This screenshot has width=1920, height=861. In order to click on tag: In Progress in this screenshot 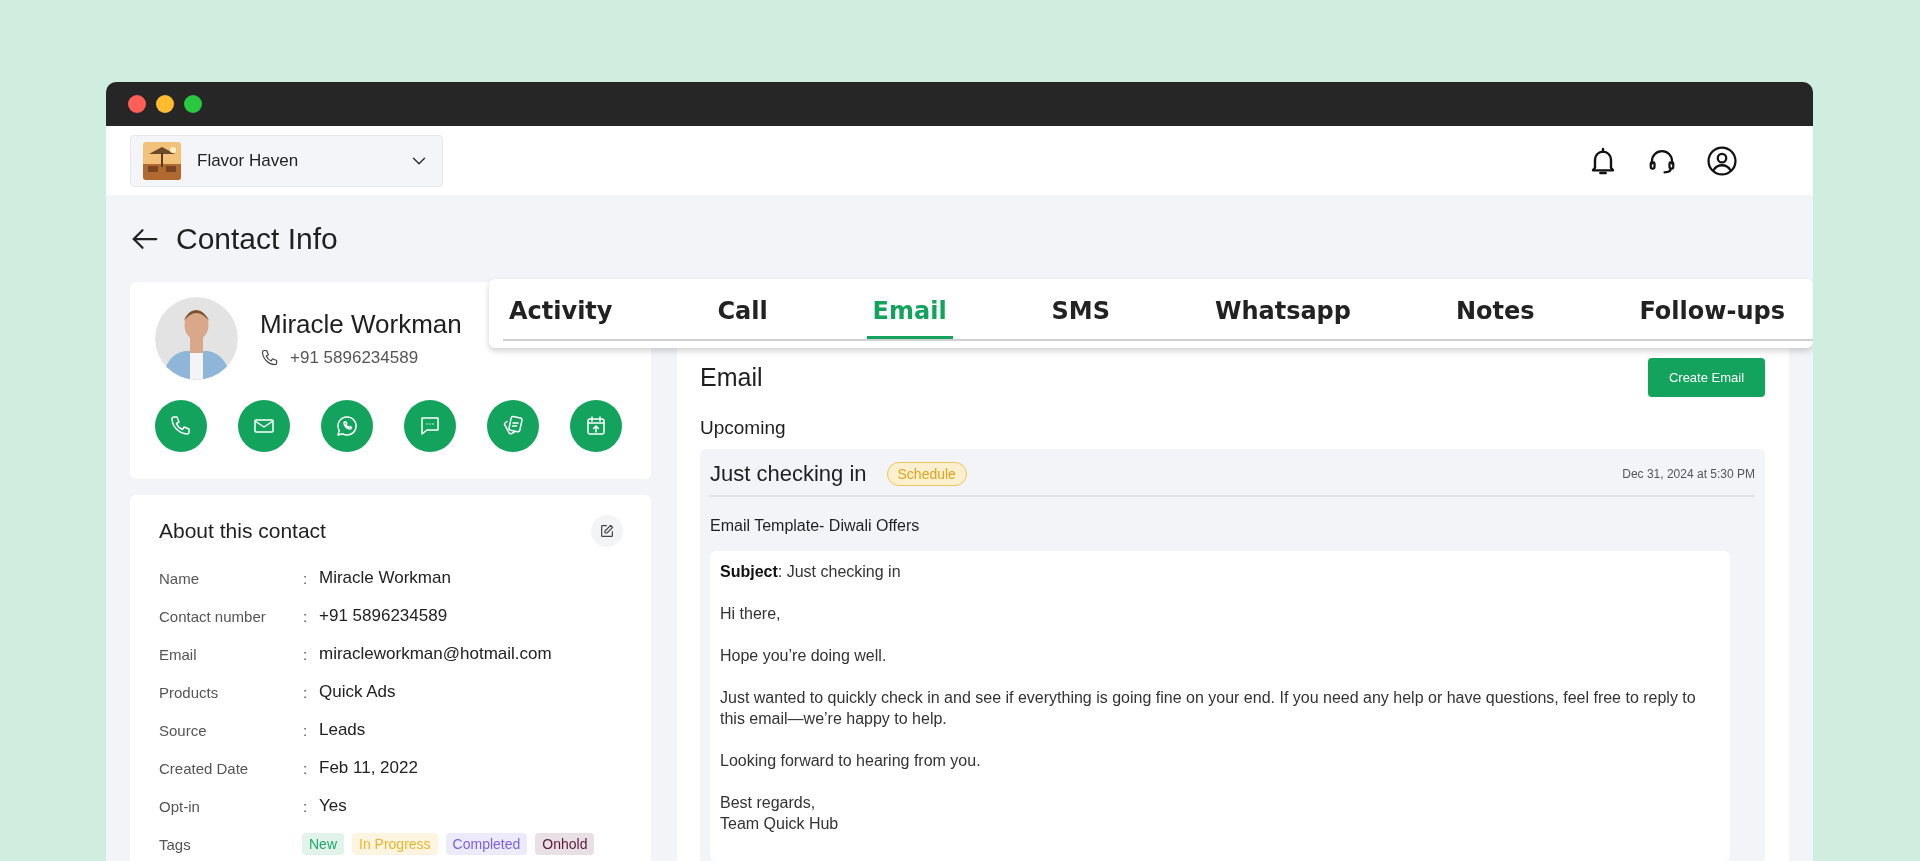, I will do `click(395, 844)`.